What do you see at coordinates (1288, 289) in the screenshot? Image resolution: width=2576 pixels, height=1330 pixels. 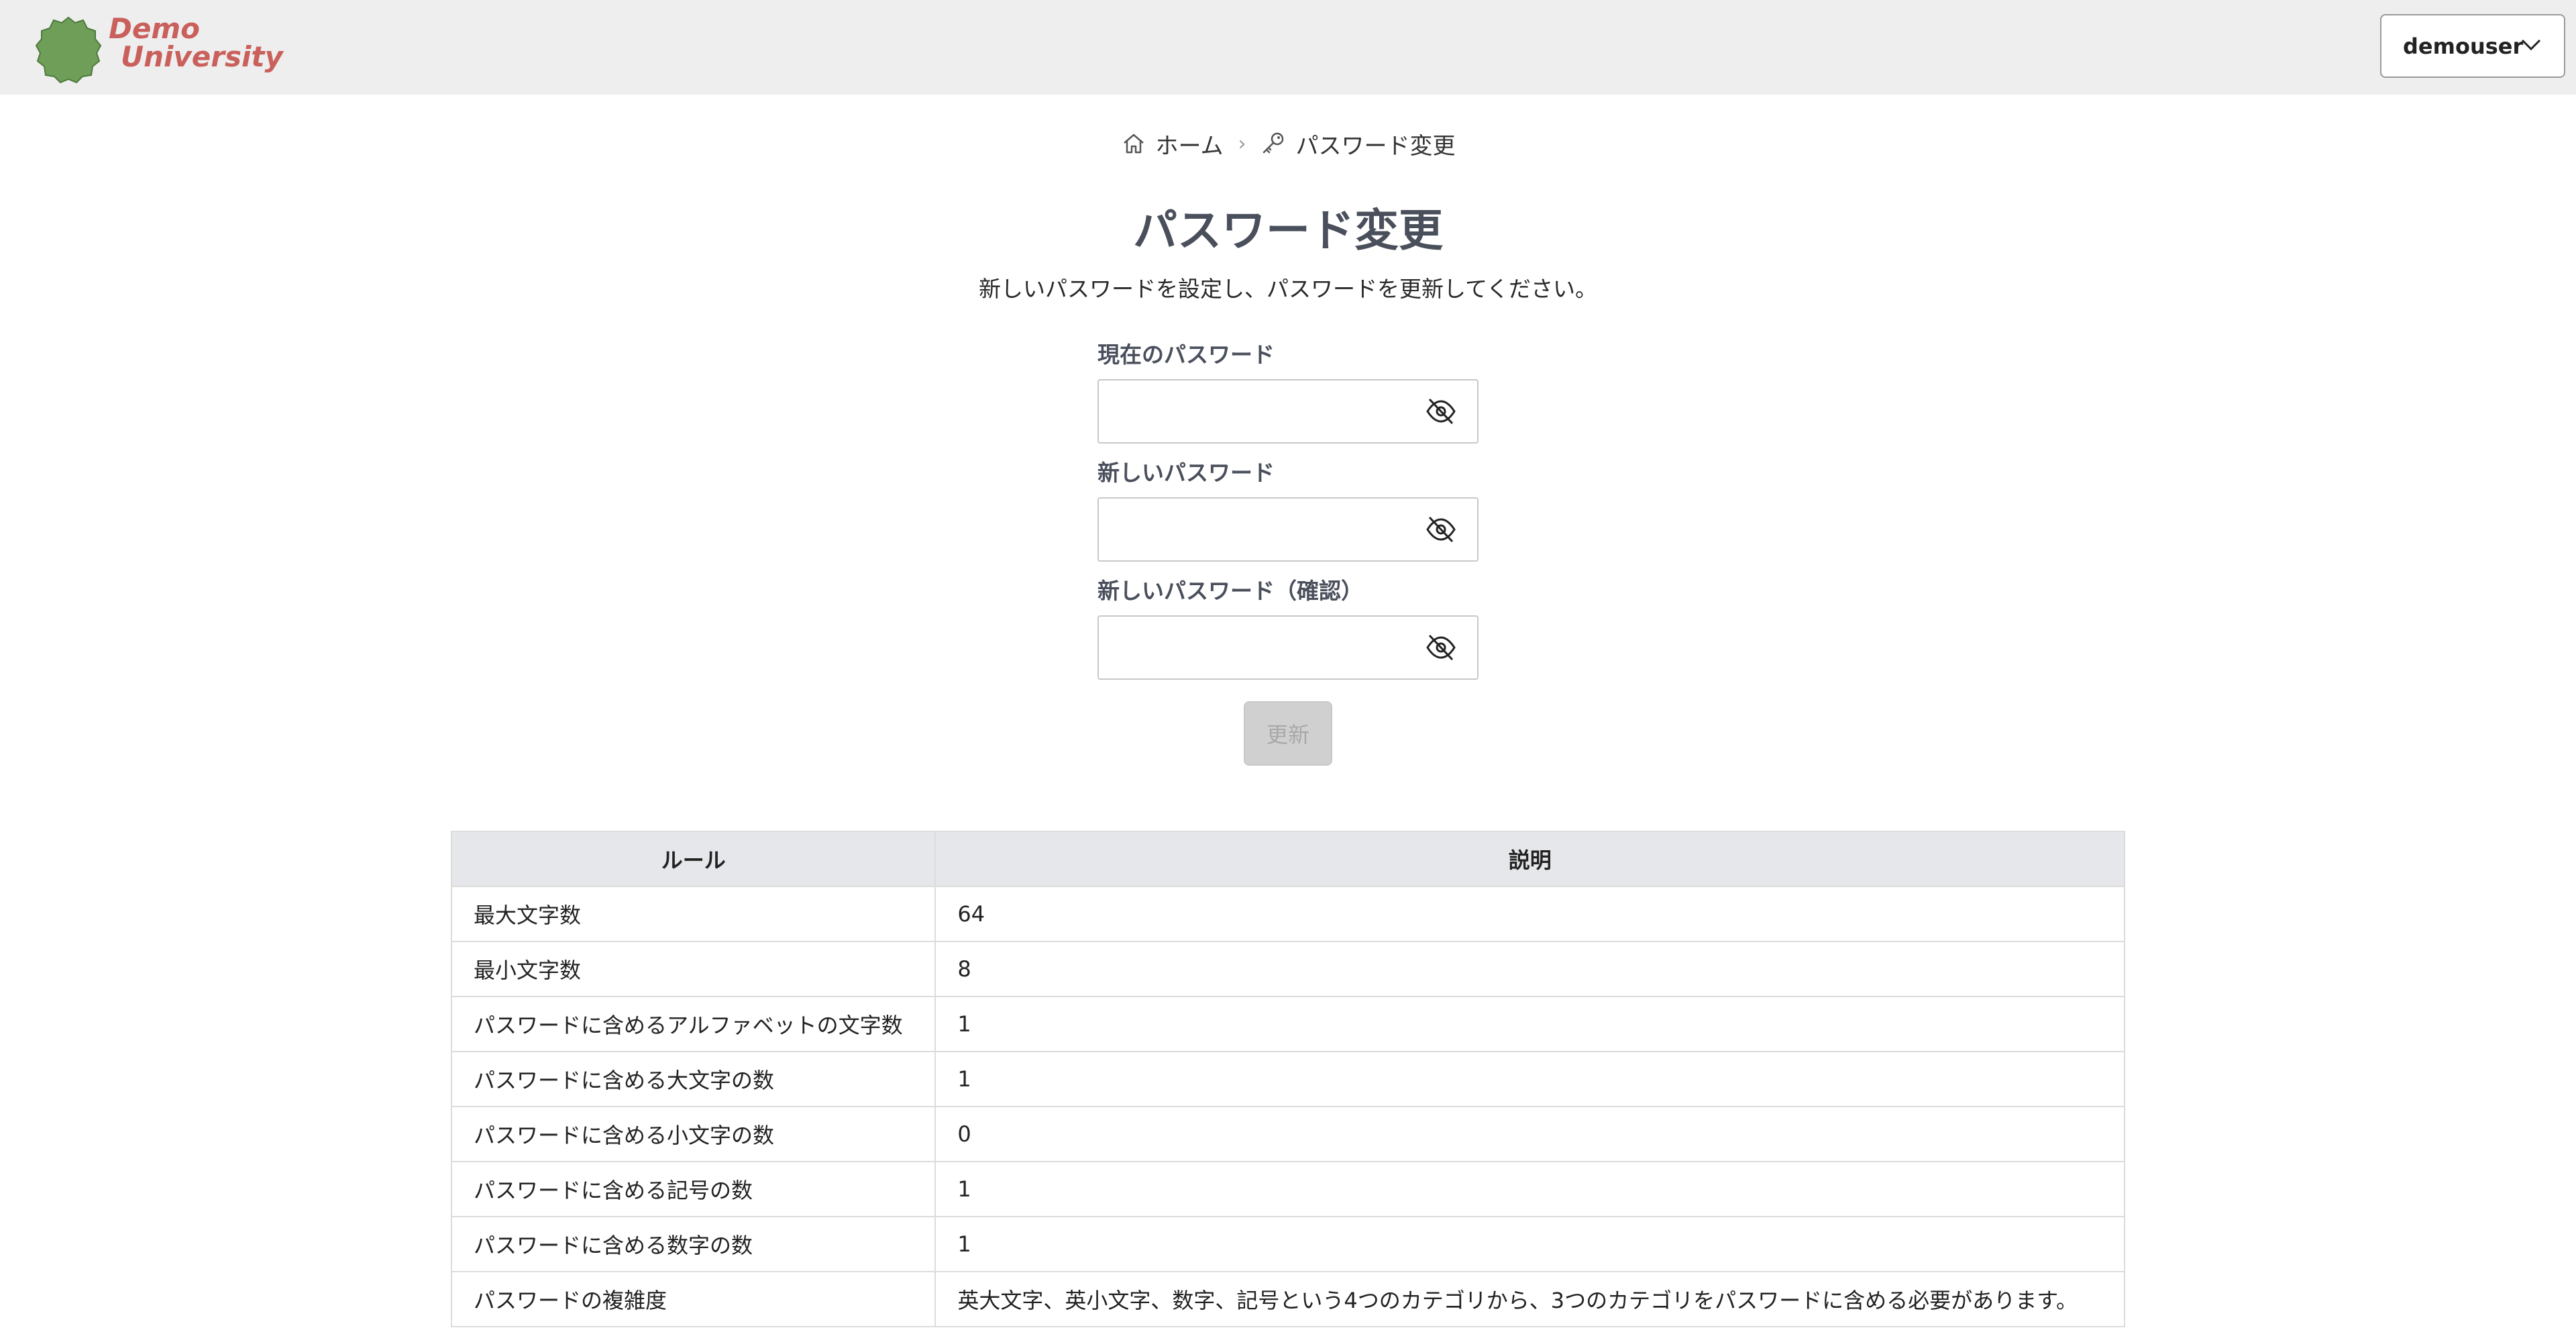 I see `page-subtitle: 新しいパスワードを設定し、パスワードを更新してください。` at bounding box center [1288, 289].